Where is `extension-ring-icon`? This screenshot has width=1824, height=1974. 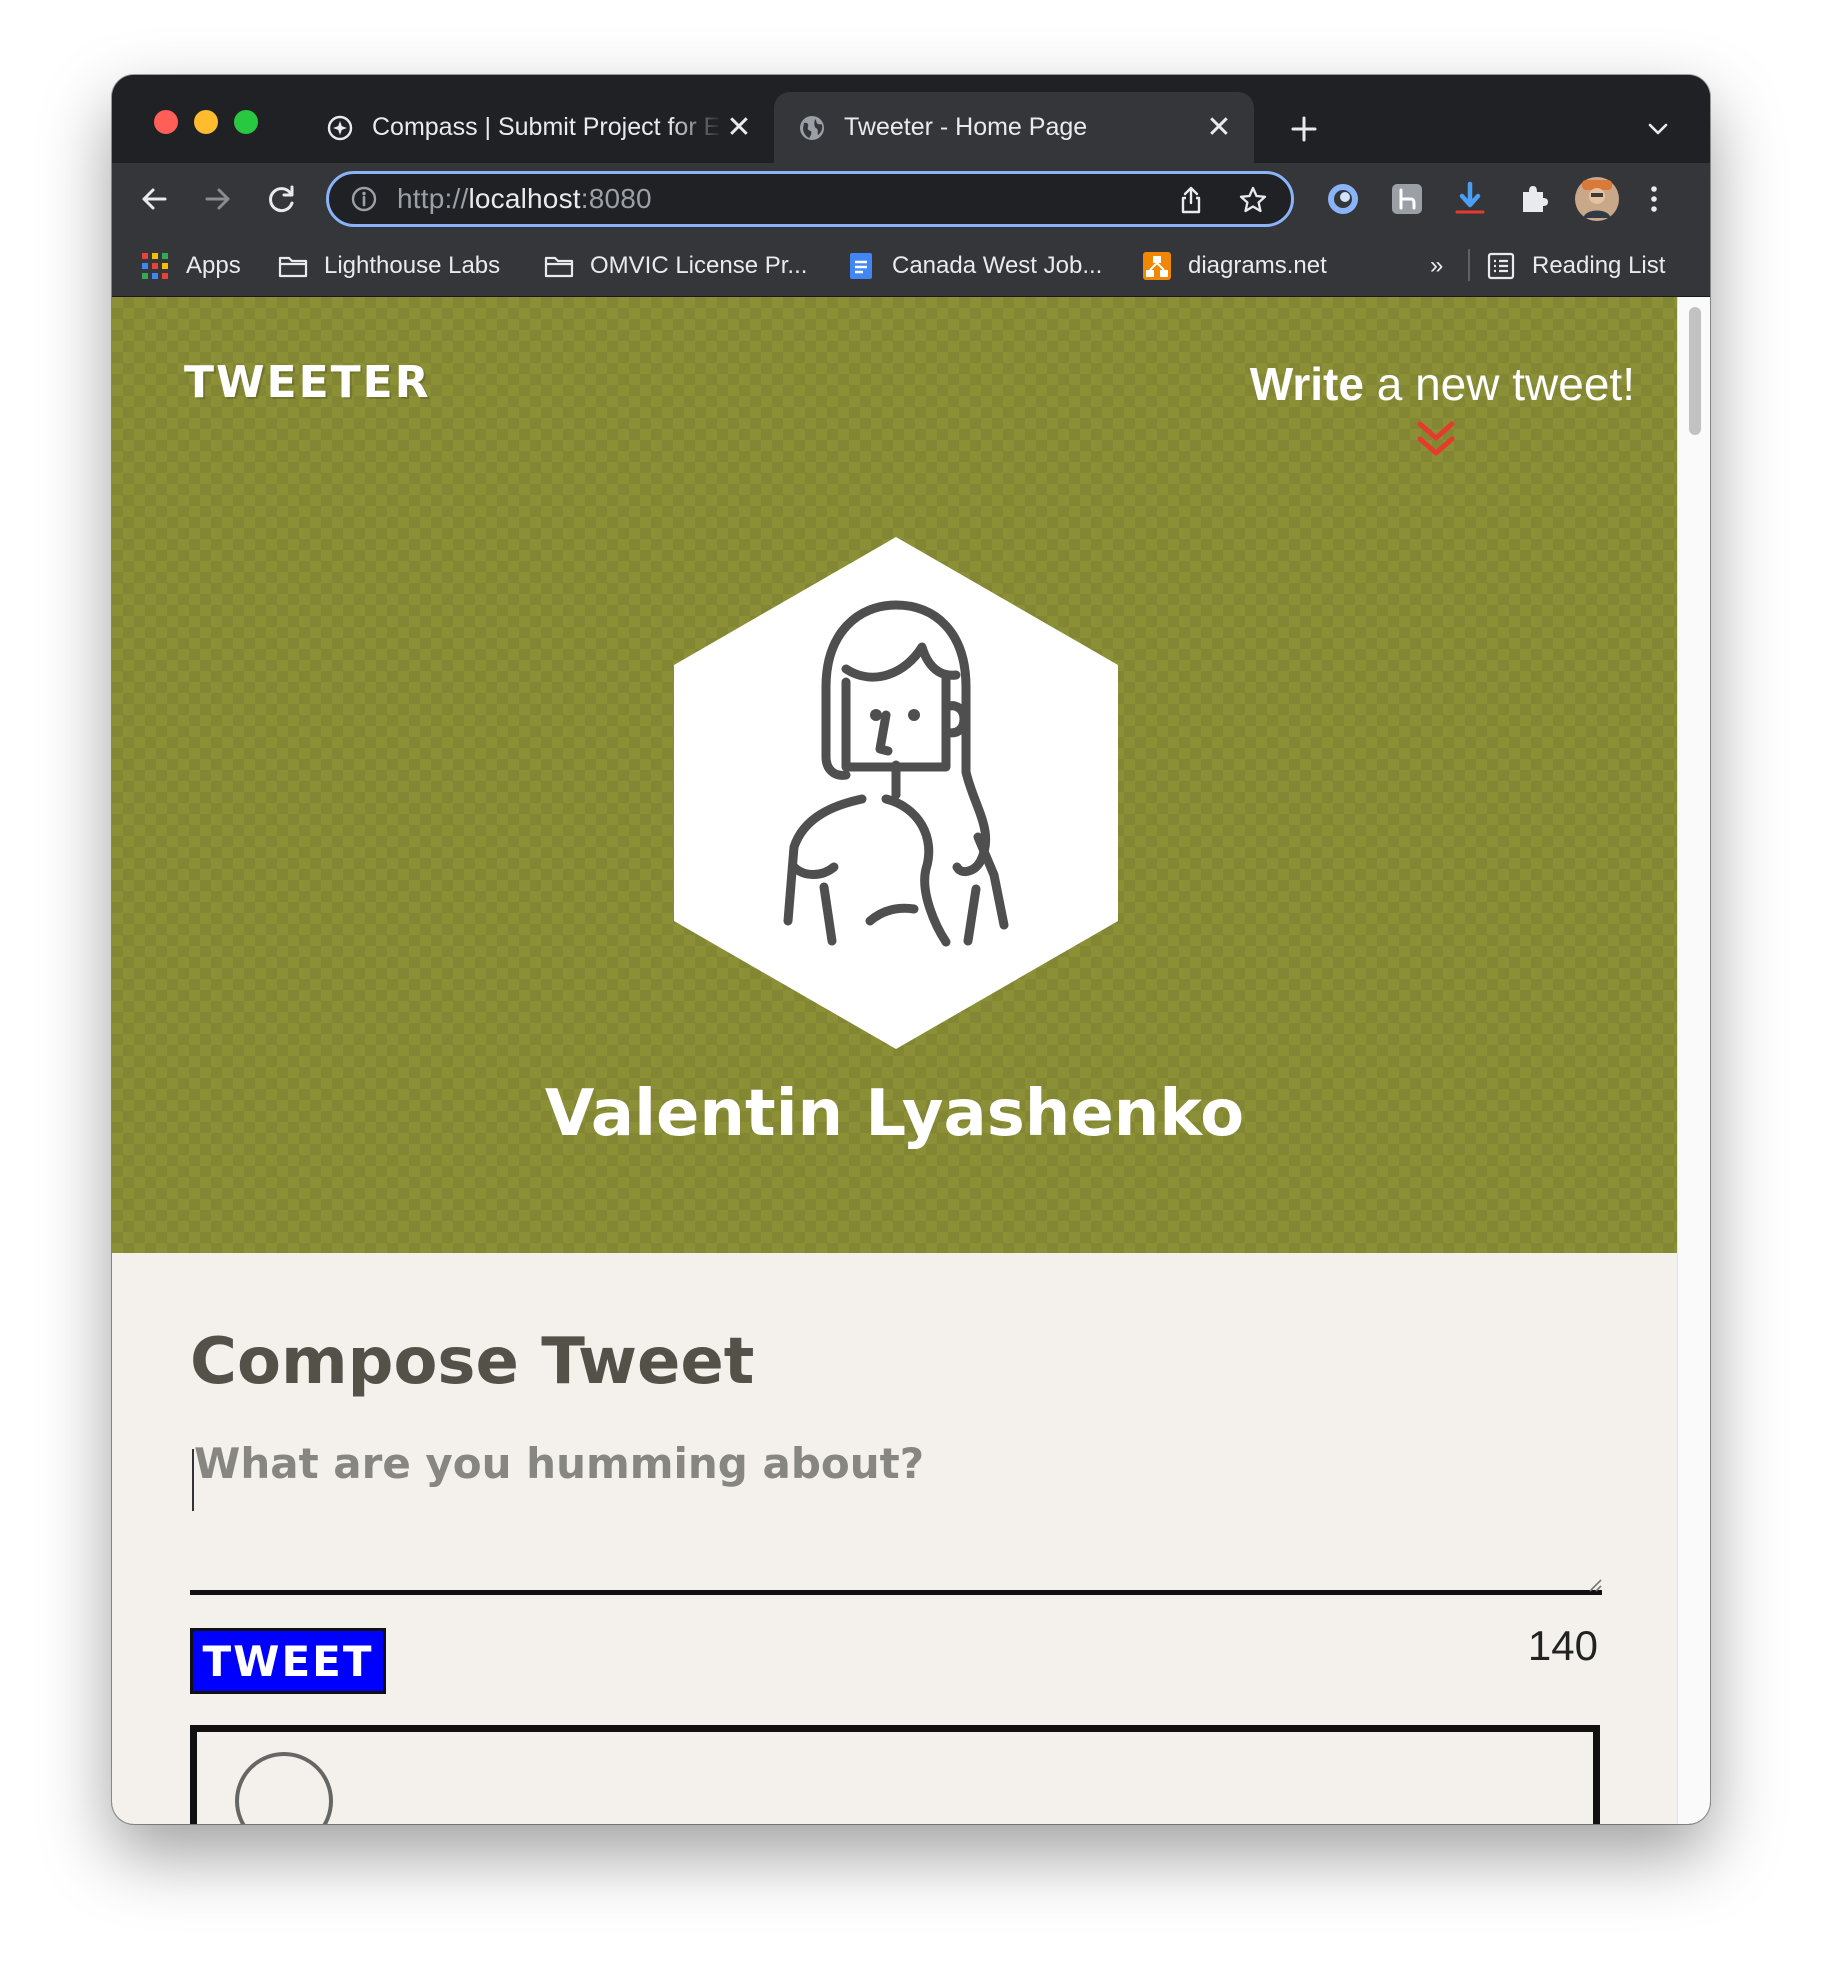 extension-ring-icon is located at coordinates (1343, 199).